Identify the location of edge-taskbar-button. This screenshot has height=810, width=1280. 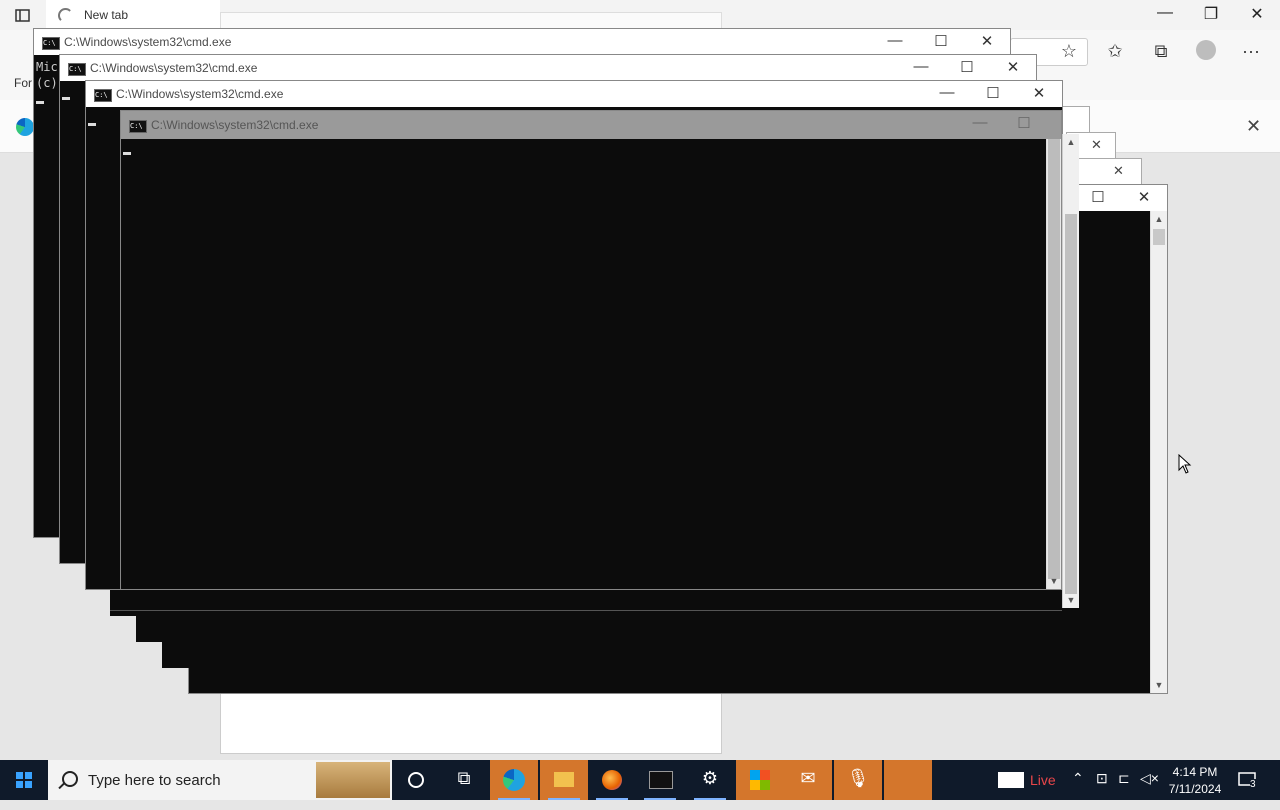
(514, 780).